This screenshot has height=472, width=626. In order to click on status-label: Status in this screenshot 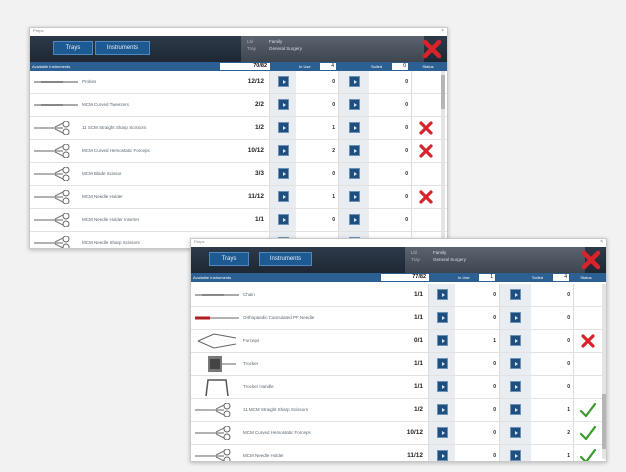, I will do `click(428, 66)`.